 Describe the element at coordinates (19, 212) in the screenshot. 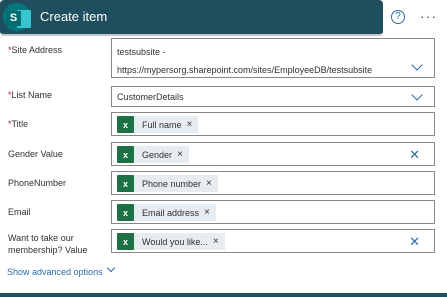

I see `email-label: Email` at that location.